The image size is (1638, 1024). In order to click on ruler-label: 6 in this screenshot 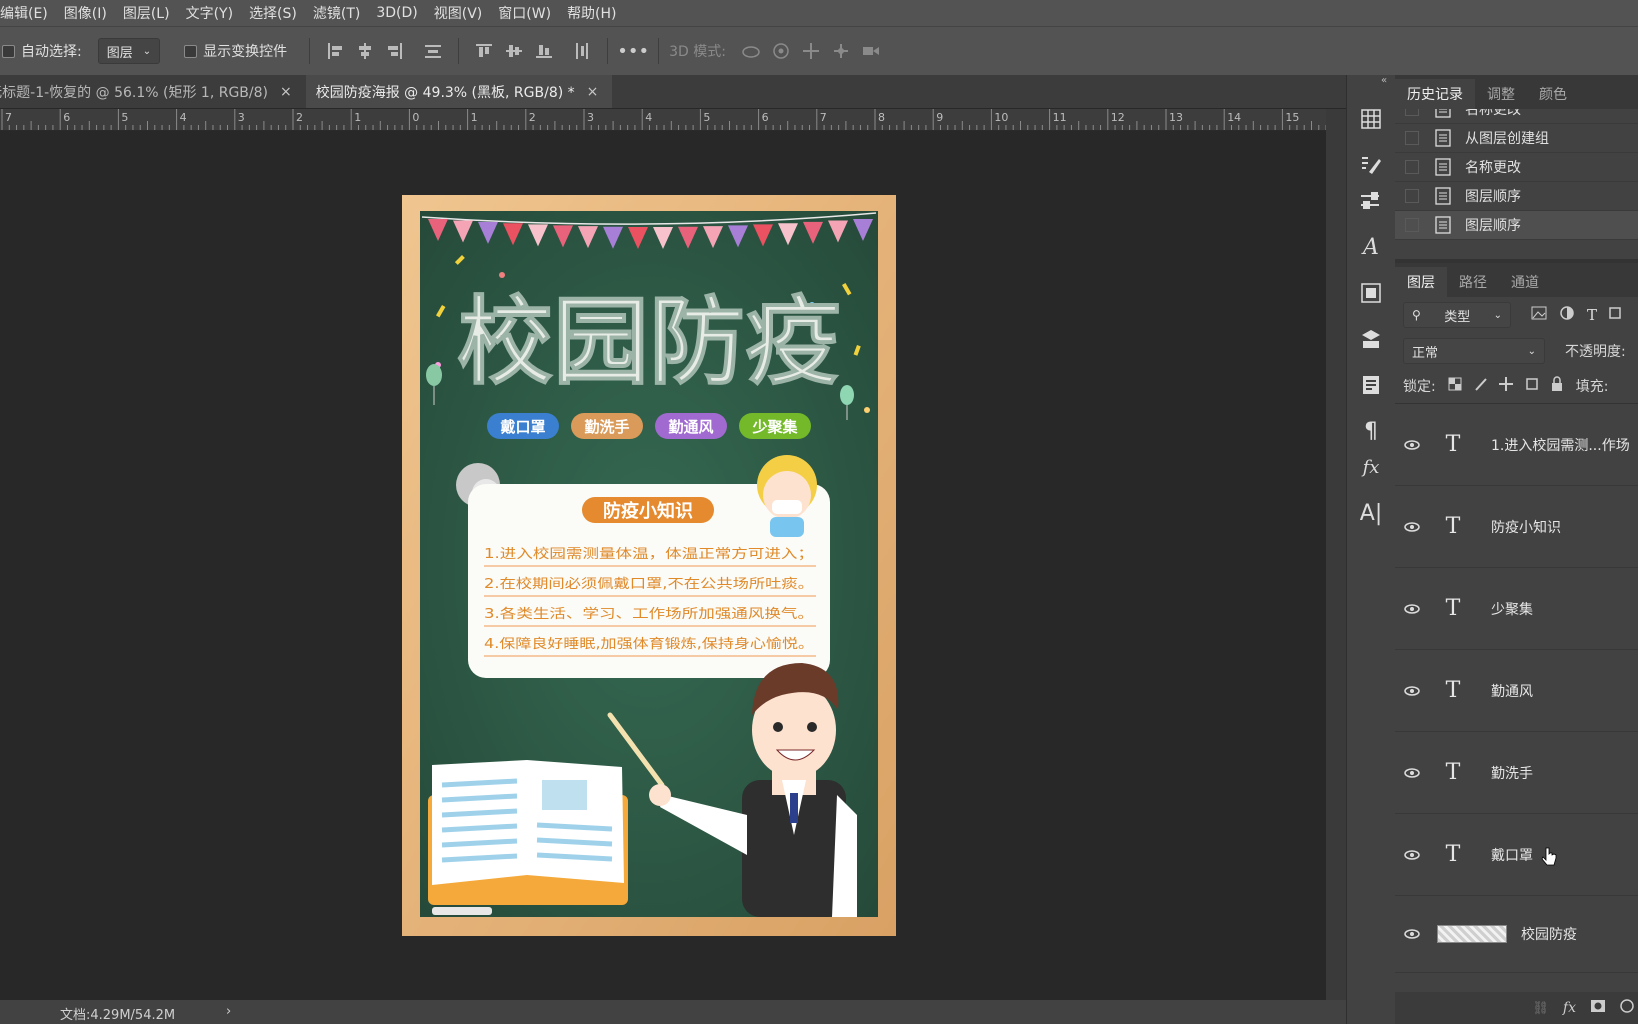, I will do `click(765, 117)`.